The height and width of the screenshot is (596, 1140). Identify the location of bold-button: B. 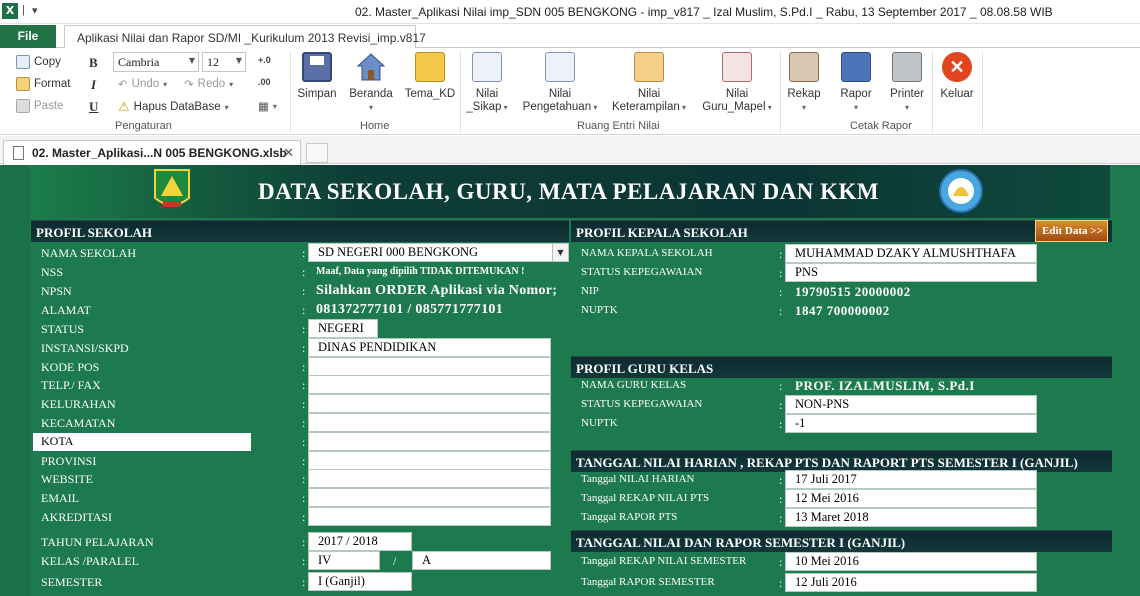
(93, 63).